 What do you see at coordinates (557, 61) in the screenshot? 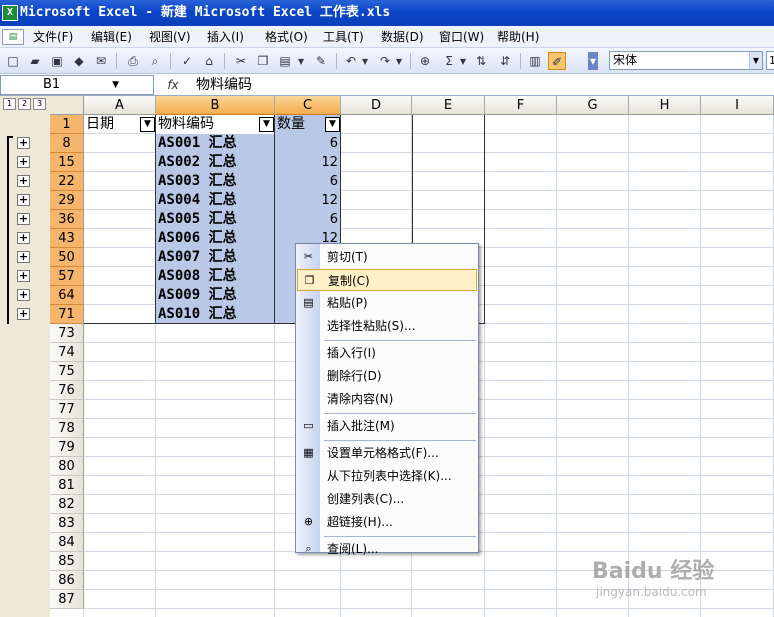
I see `drawing-icon: ✐` at bounding box center [557, 61].